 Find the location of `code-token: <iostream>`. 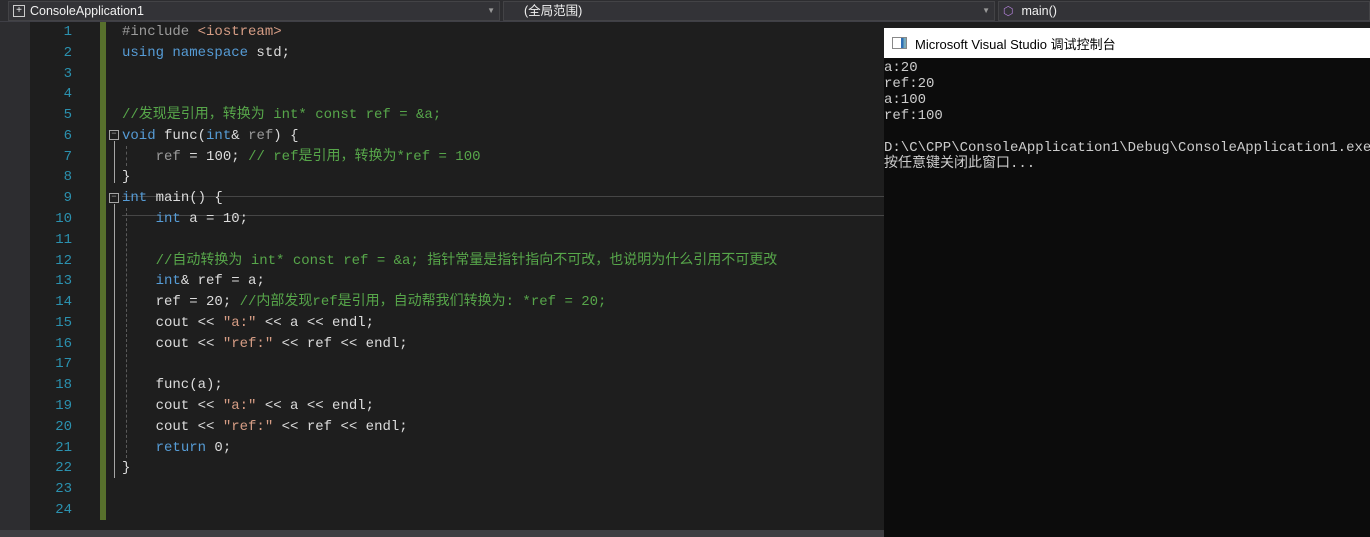

code-token: <iostream> is located at coordinates (239, 32).